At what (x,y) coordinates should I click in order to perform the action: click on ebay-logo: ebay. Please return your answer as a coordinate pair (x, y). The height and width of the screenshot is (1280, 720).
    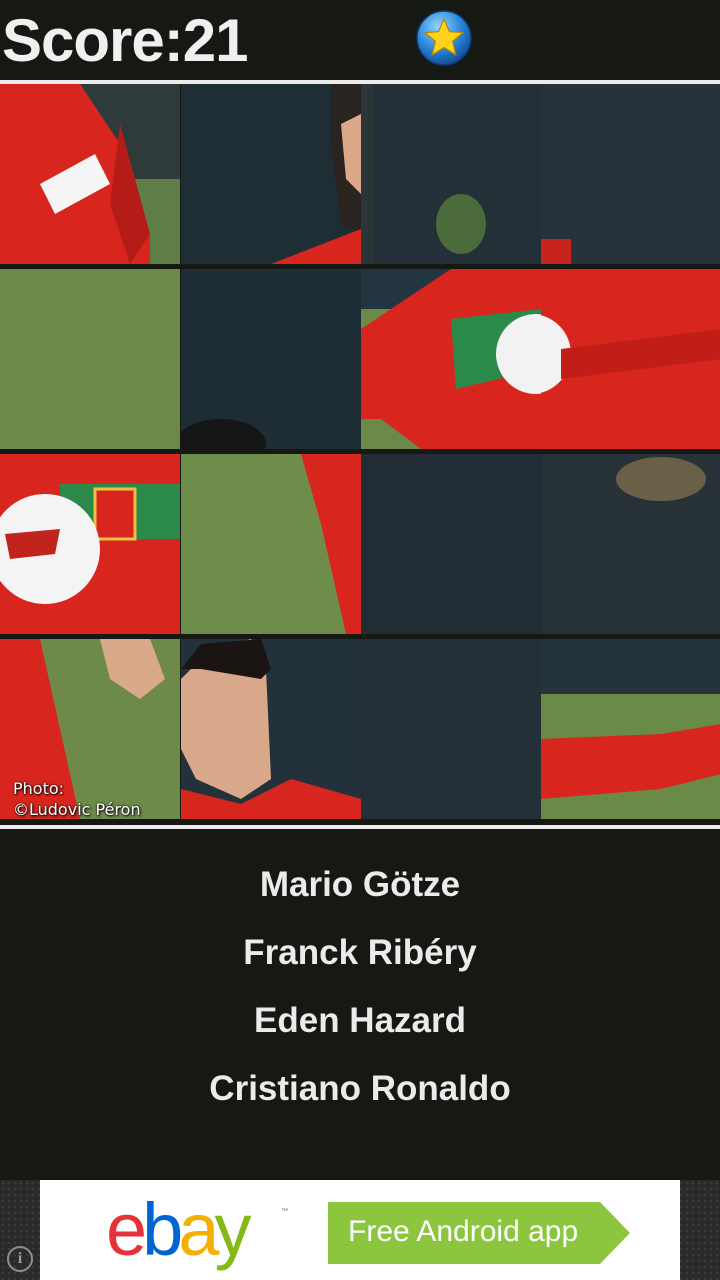
    Looking at the image, I should click on (178, 1229).